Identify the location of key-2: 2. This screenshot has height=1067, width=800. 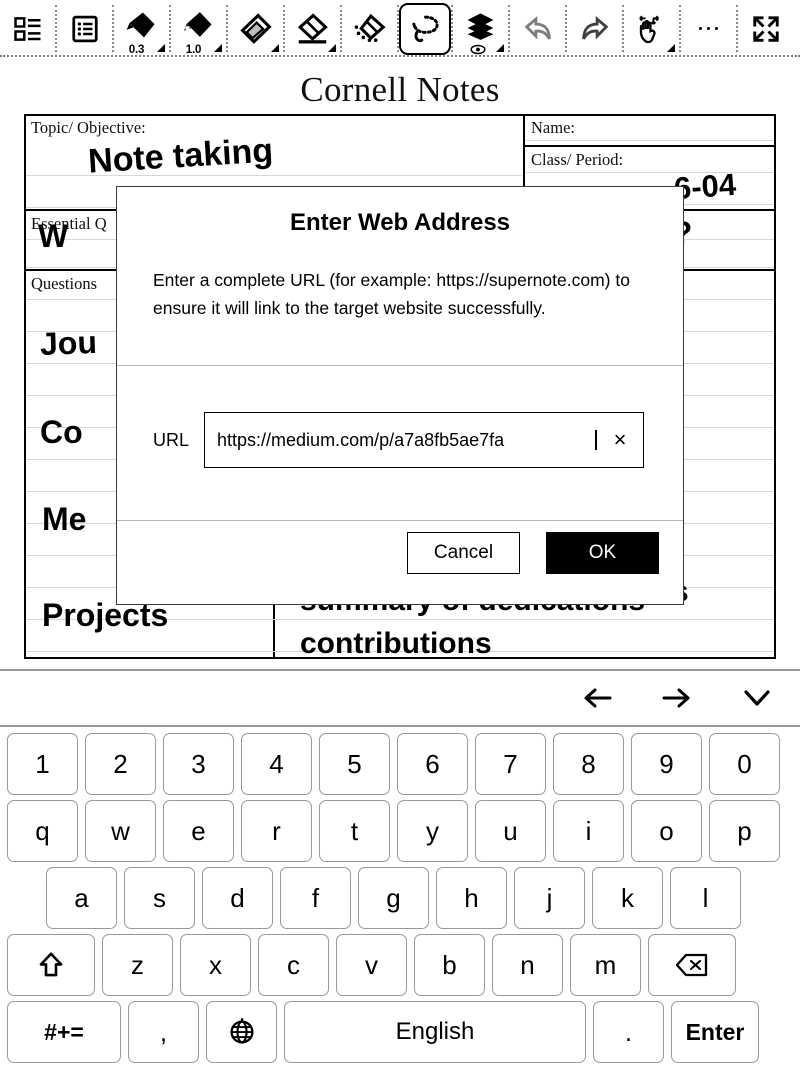
(120, 764).